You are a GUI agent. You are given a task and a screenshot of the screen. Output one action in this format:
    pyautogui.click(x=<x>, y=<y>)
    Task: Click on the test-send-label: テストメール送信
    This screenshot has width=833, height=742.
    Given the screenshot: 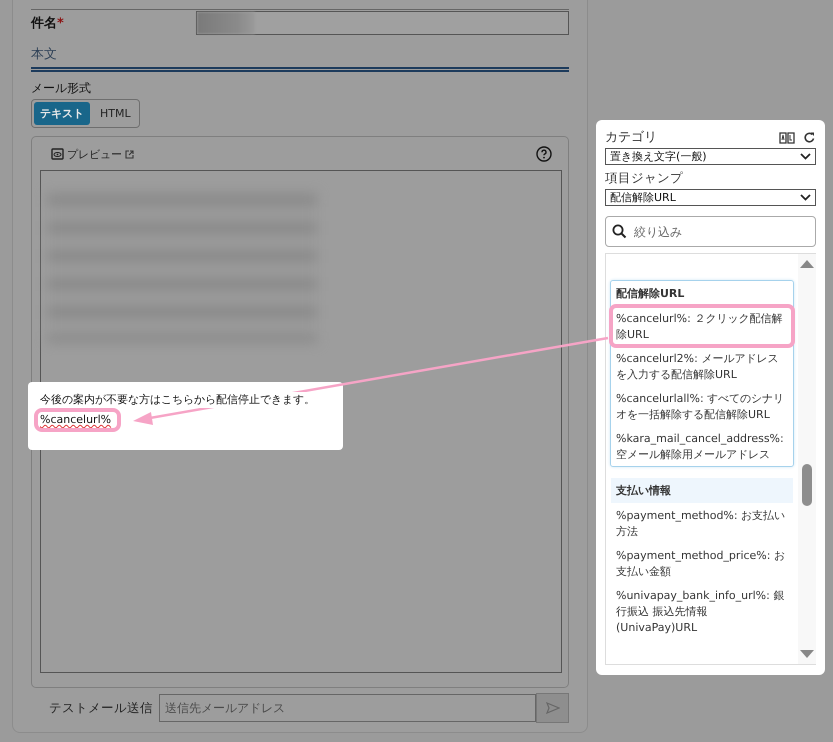 What is the action you would take?
    pyautogui.click(x=101, y=708)
    